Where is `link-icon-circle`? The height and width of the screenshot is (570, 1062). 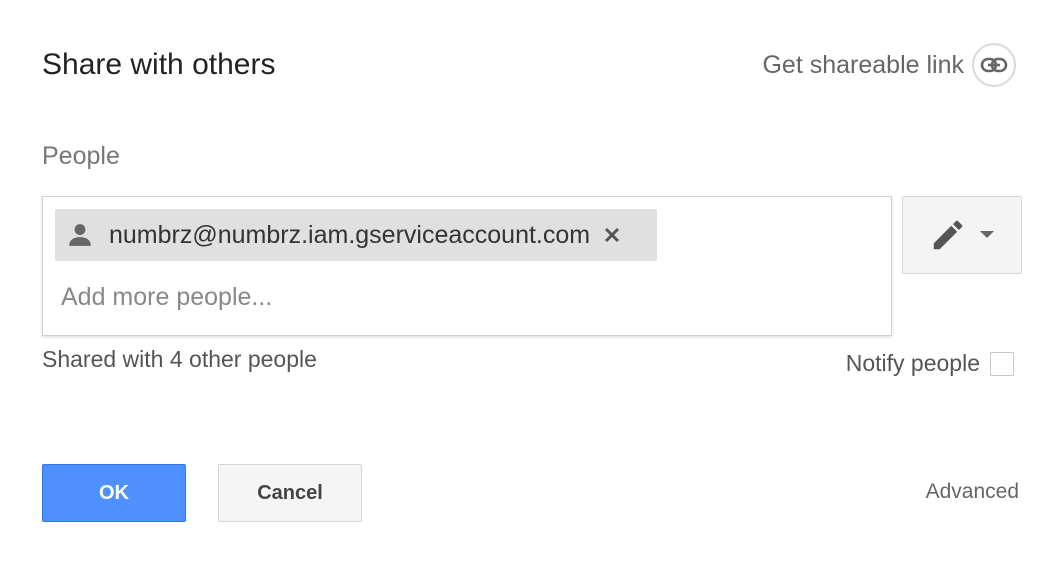
link-icon-circle is located at coordinates (994, 65).